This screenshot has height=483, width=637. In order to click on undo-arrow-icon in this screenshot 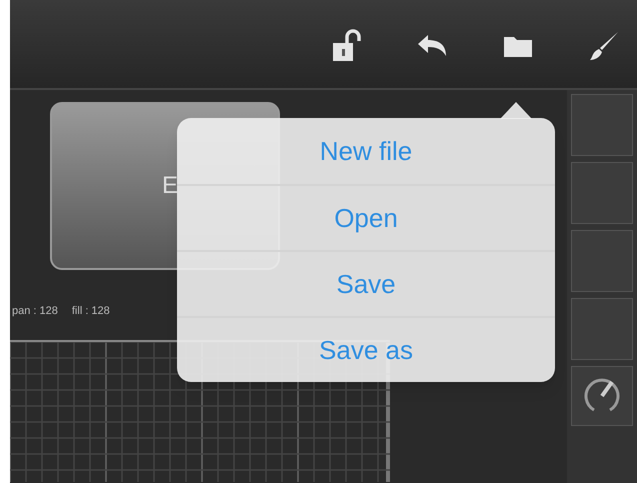, I will do `click(432, 46)`.